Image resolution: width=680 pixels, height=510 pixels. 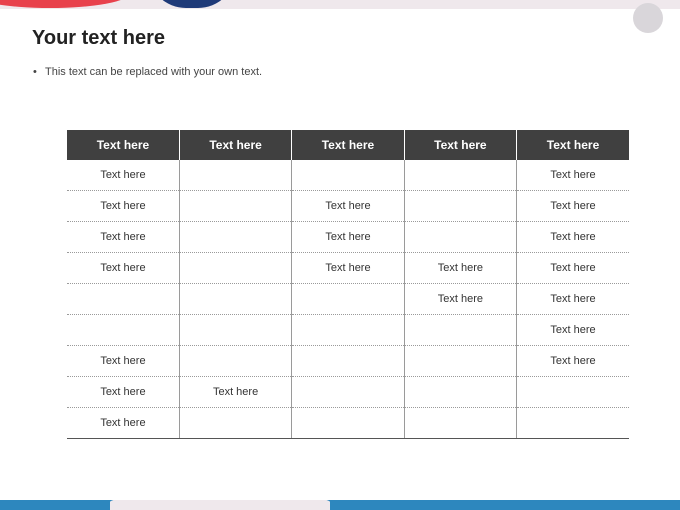 What do you see at coordinates (192, 4) in the screenshot?
I see `navy-decoration-shape` at bounding box center [192, 4].